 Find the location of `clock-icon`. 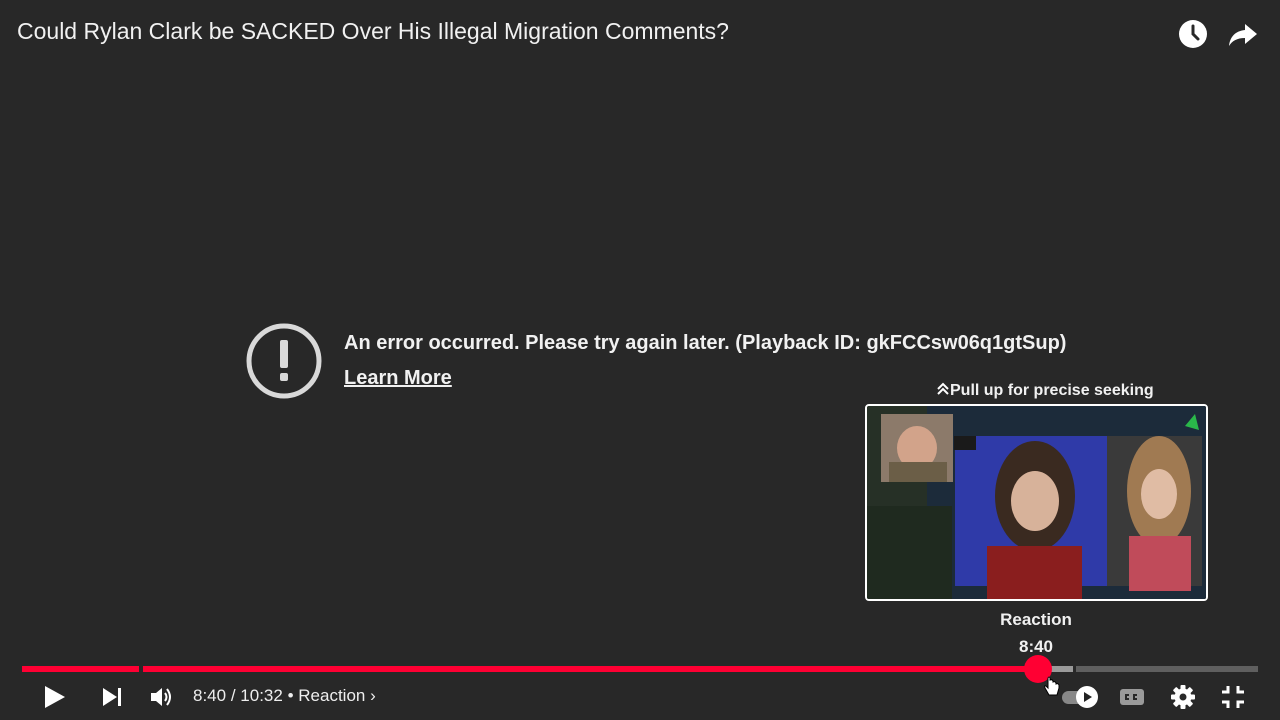

clock-icon is located at coordinates (1193, 34).